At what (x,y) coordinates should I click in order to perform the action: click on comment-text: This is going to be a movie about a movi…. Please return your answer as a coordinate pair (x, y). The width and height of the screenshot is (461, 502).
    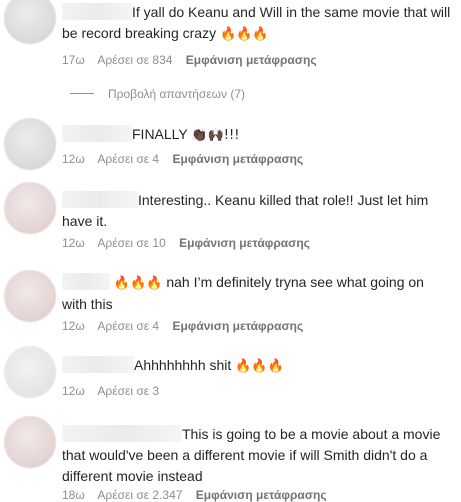
    Looking at the image, I should click on (251, 454).